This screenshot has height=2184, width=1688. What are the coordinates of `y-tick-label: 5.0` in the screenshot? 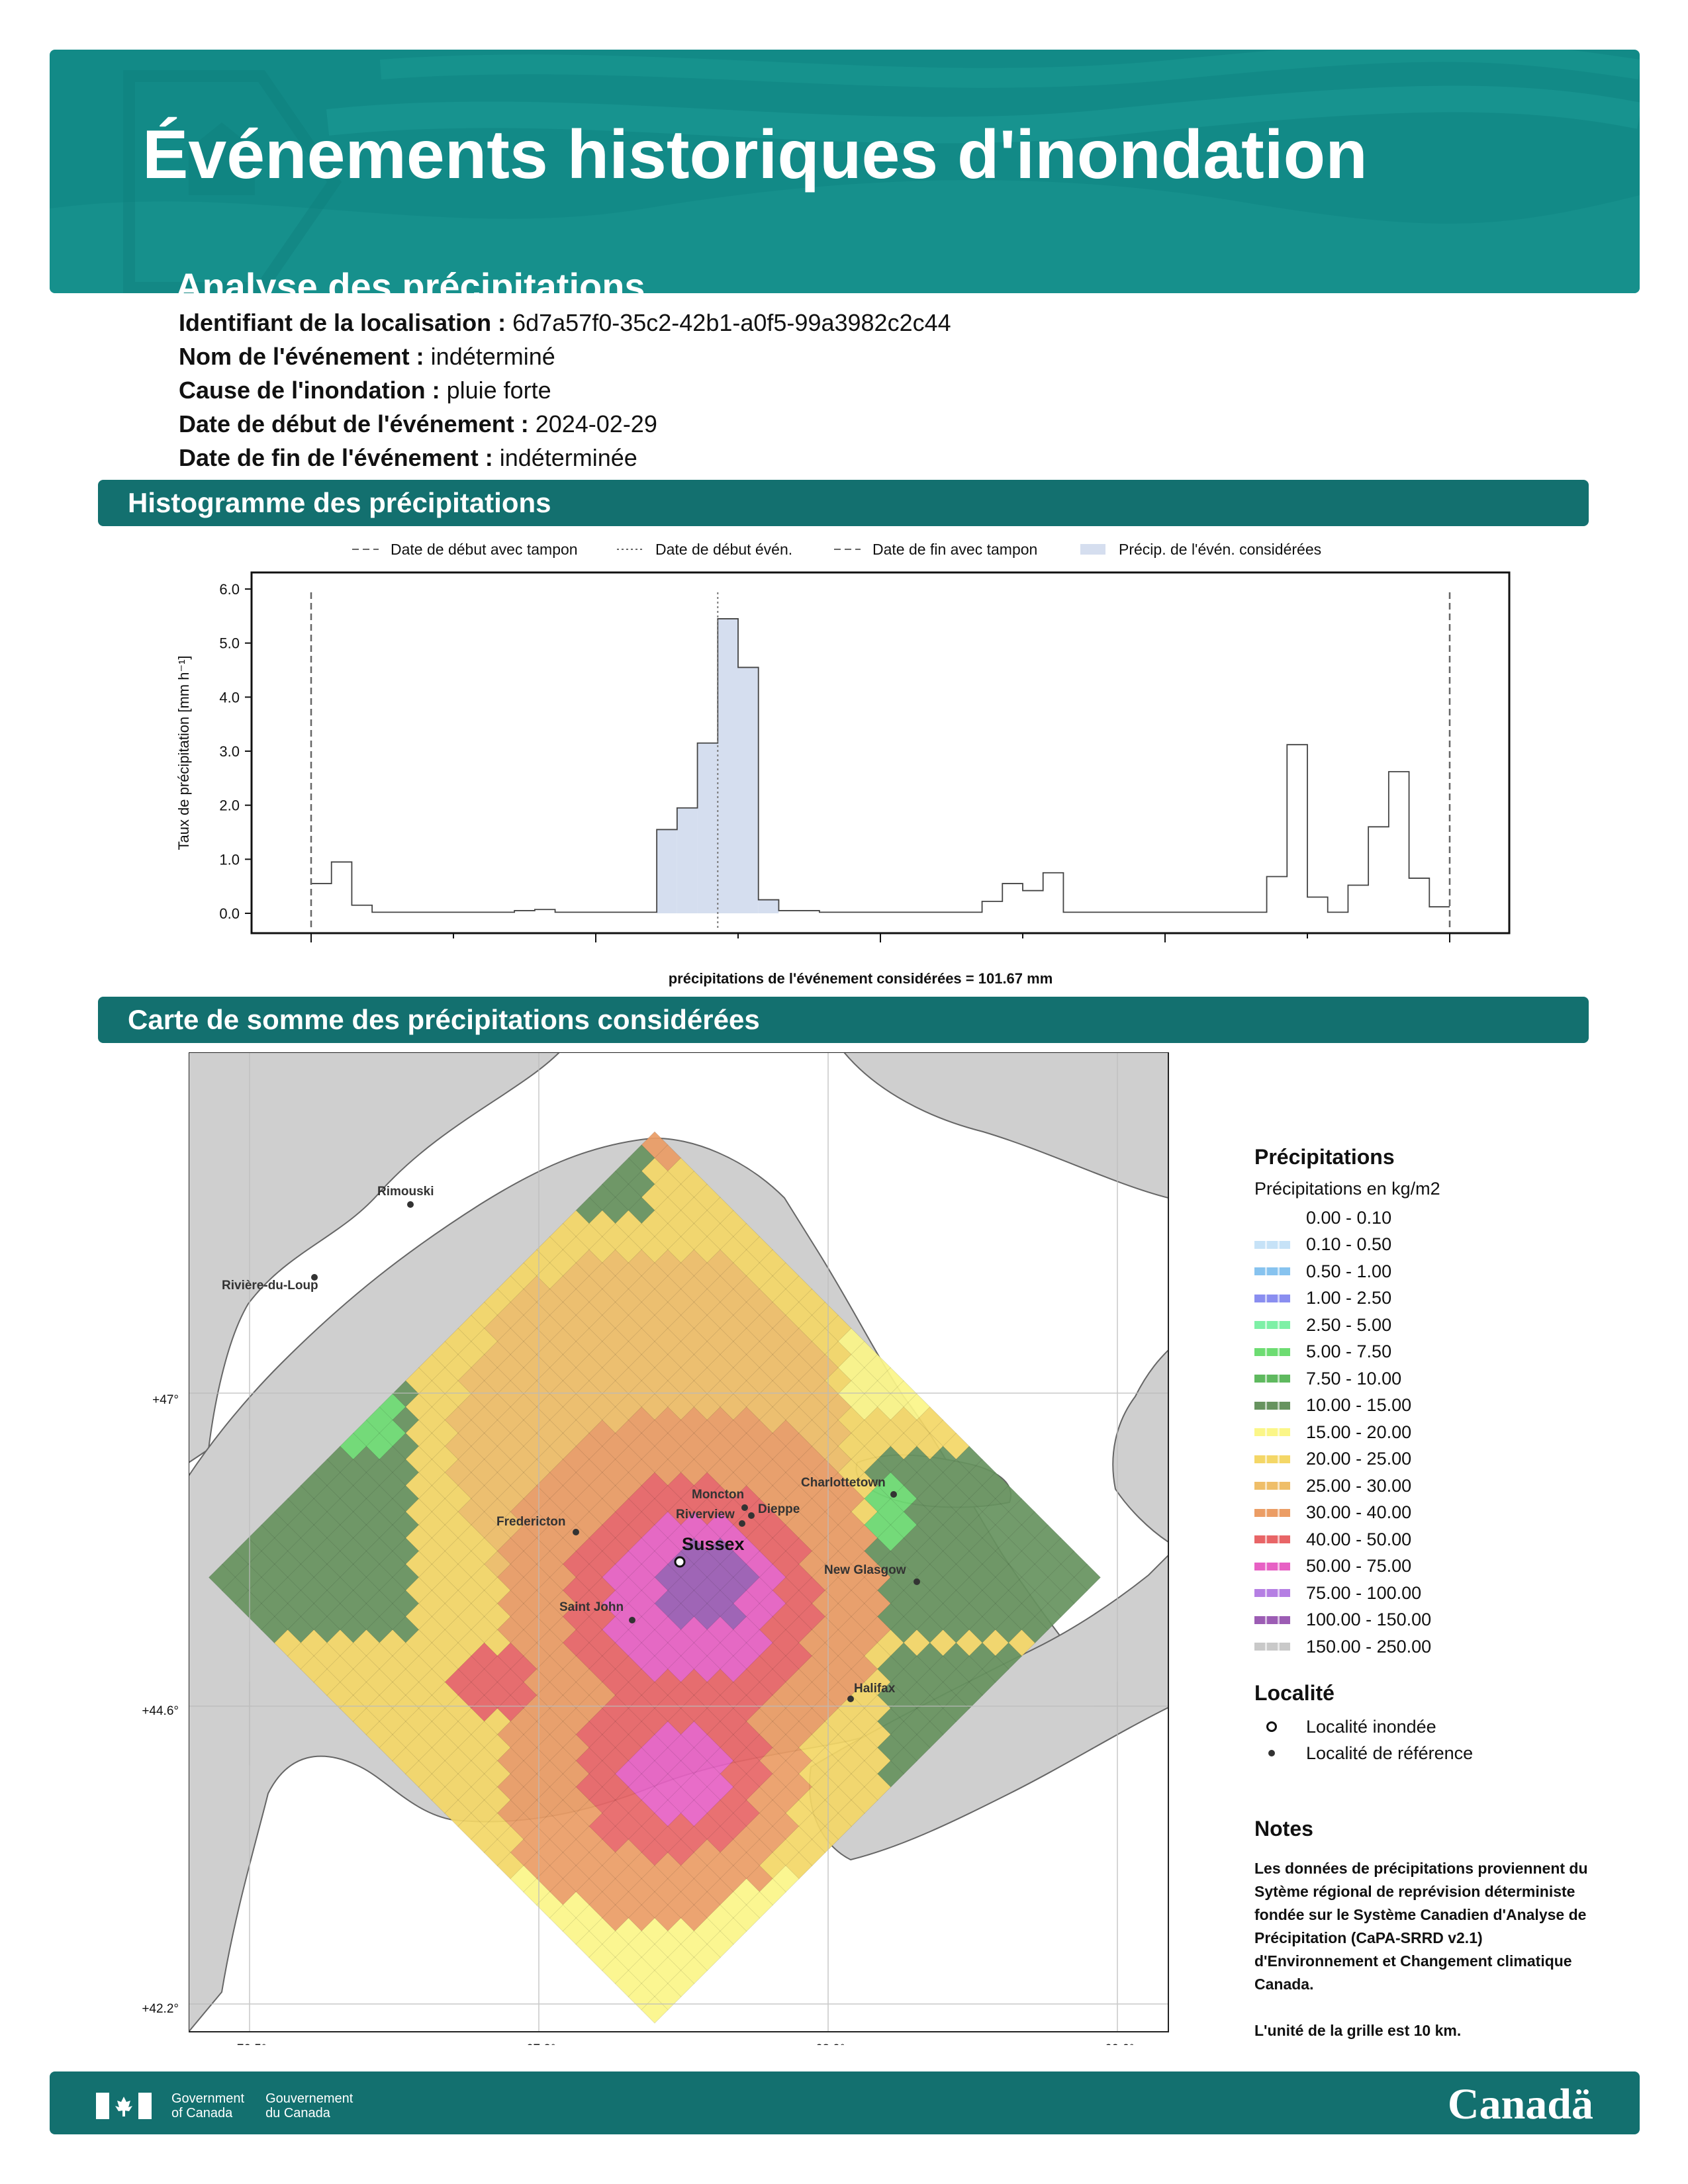 It's located at (229, 643).